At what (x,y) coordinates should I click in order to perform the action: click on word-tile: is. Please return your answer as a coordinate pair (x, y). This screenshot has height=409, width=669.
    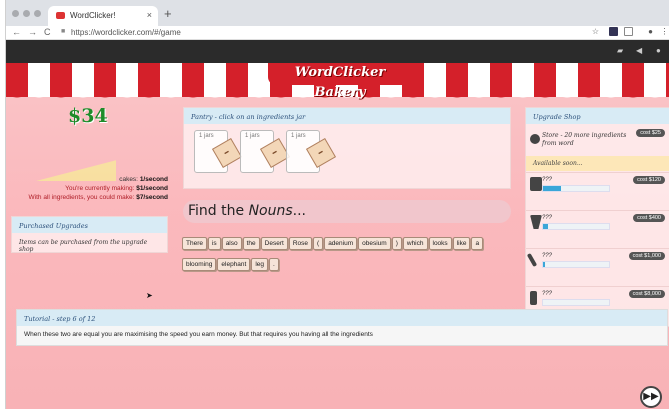
    Looking at the image, I should click on (214, 243).